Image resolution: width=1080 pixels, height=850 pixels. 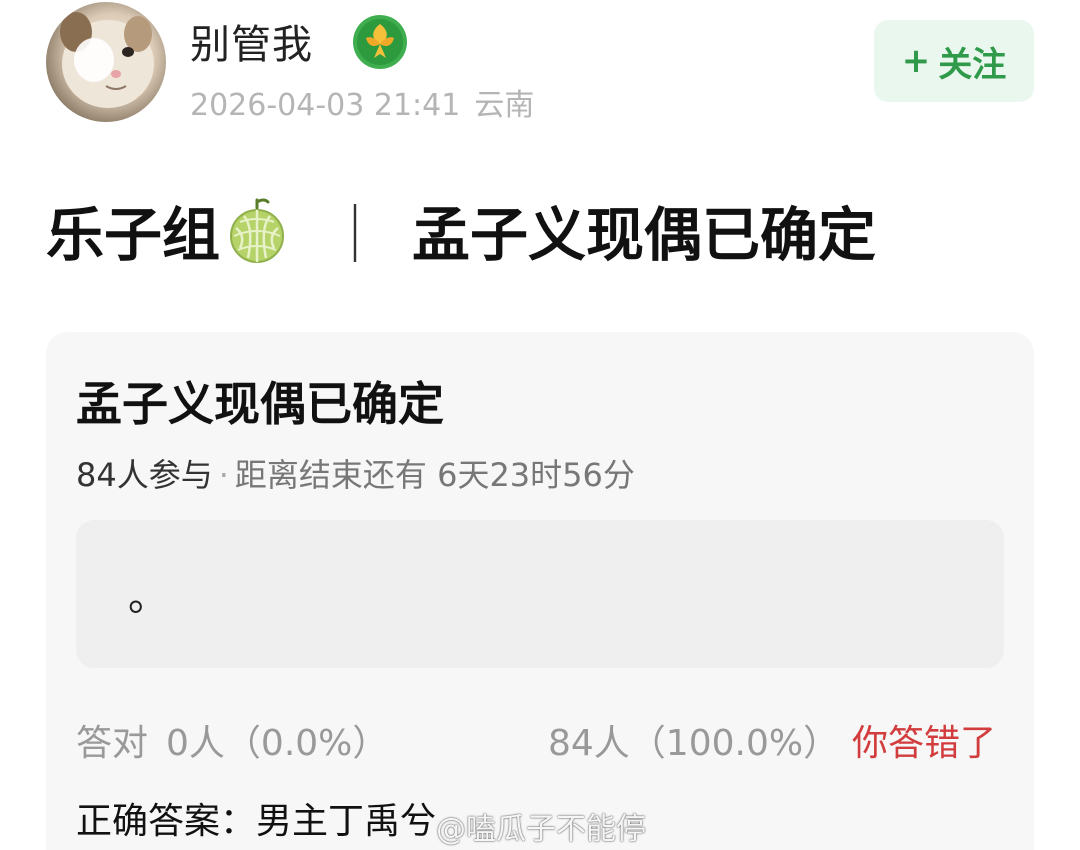 What do you see at coordinates (541, 829) in the screenshot?
I see `watermark: @嗑瓜子不能停` at bounding box center [541, 829].